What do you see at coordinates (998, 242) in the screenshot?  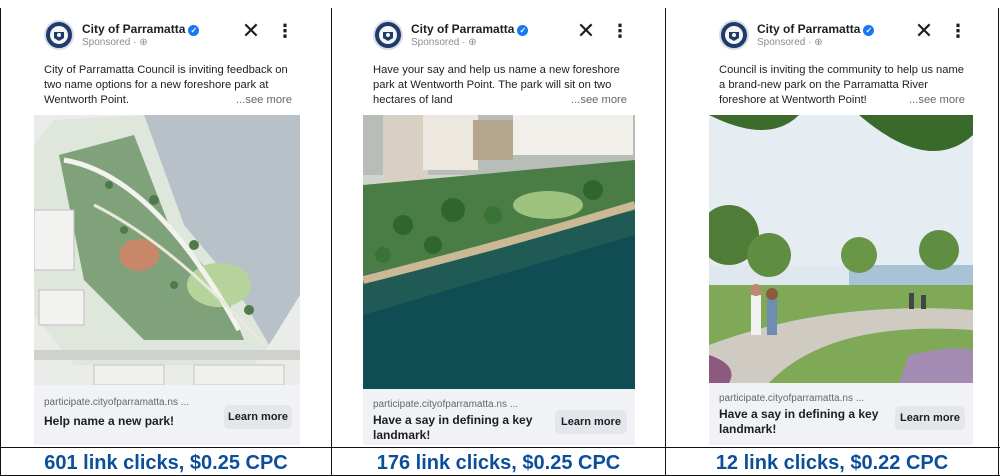 I see `table-border-right` at bounding box center [998, 242].